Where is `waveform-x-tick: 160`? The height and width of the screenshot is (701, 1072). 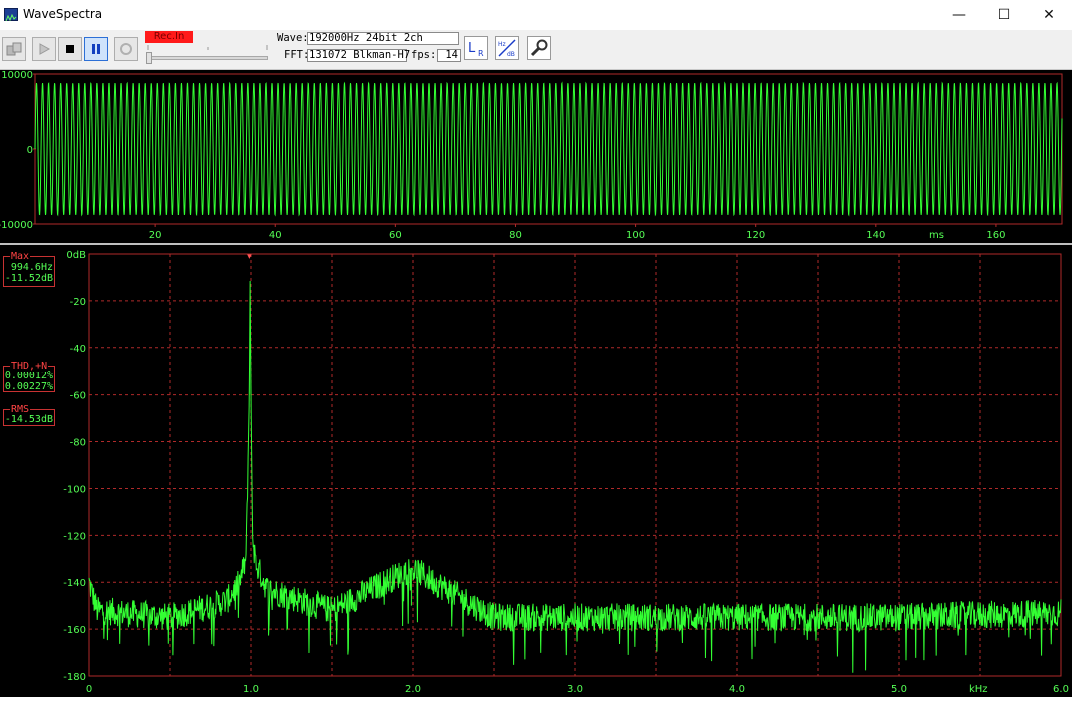
waveform-x-tick: 160 is located at coordinates (995, 235).